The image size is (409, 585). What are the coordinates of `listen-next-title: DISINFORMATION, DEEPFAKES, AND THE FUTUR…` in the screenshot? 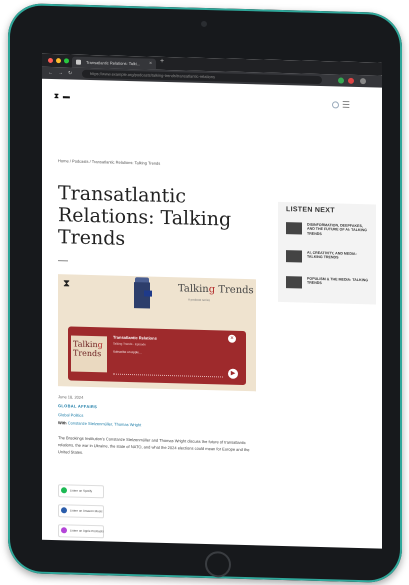 It's located at (337, 229).